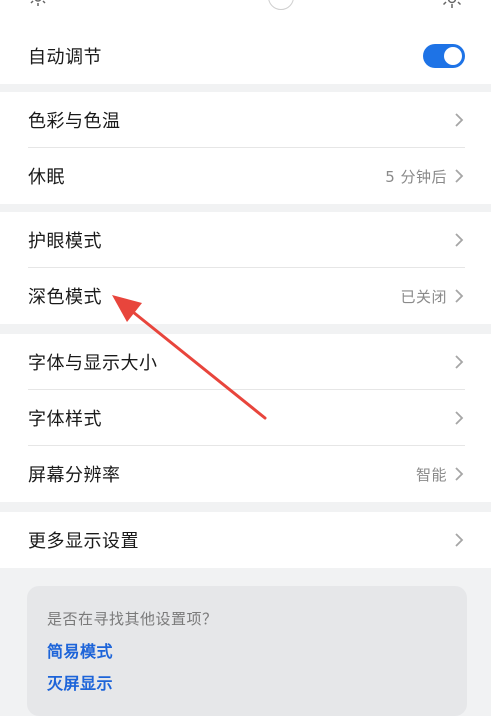 Image resolution: width=491 pixels, height=716 pixels. What do you see at coordinates (245, 296) in the screenshot?
I see `dark-mode-row: 深色模式 已关闭` at bounding box center [245, 296].